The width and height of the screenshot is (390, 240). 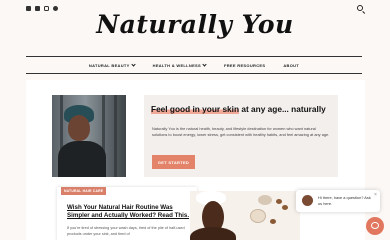 What do you see at coordinates (344, 200) in the screenshot?
I see `chat-message: Hi there, have a question? Ask us here.` at bounding box center [344, 200].